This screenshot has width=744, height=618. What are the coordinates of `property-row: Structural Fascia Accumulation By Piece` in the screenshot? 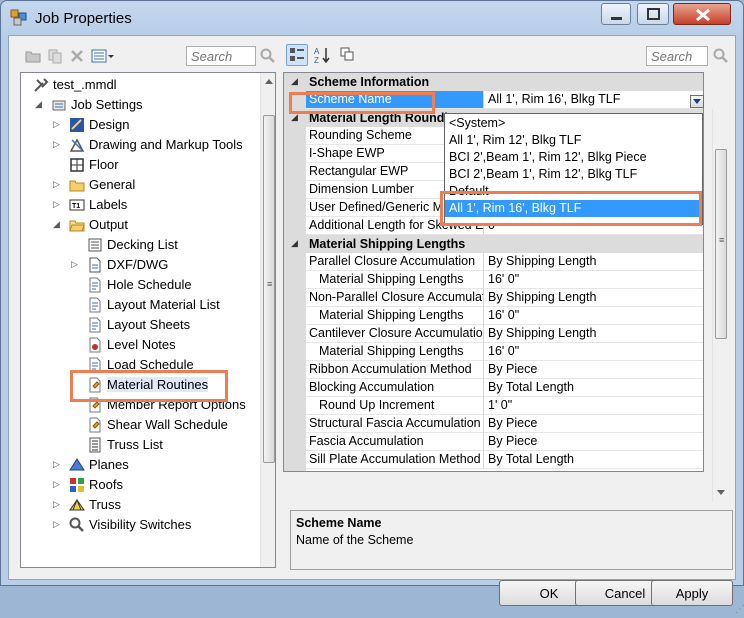 It's located at (504, 424).